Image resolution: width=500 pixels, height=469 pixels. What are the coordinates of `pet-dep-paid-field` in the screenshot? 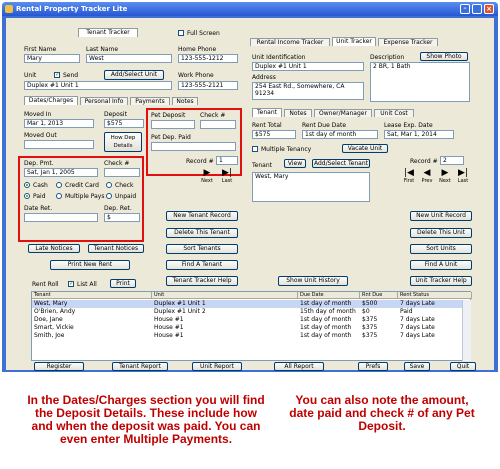 It's located at (193, 146).